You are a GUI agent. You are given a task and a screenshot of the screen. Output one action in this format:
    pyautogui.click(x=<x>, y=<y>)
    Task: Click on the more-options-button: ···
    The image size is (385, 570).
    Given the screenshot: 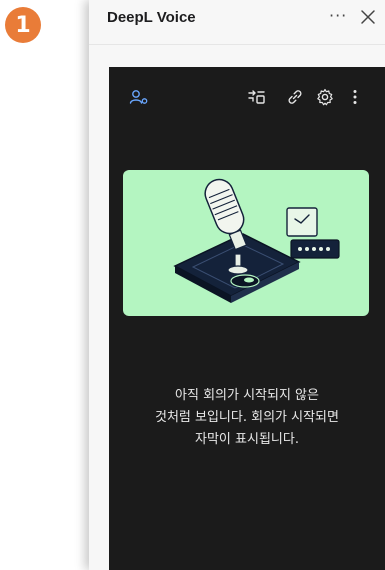 What is the action you would take?
    pyautogui.click(x=338, y=15)
    